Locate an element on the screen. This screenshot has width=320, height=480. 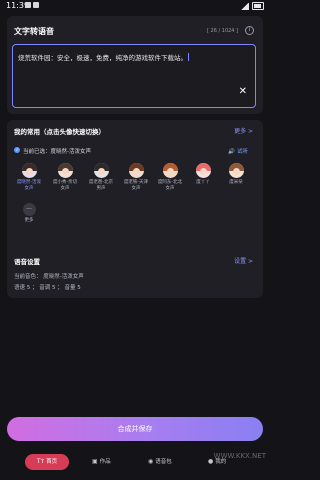
current-voice-text: 当前音色： 度晓然-活泼女声 is located at coordinates (49, 277).